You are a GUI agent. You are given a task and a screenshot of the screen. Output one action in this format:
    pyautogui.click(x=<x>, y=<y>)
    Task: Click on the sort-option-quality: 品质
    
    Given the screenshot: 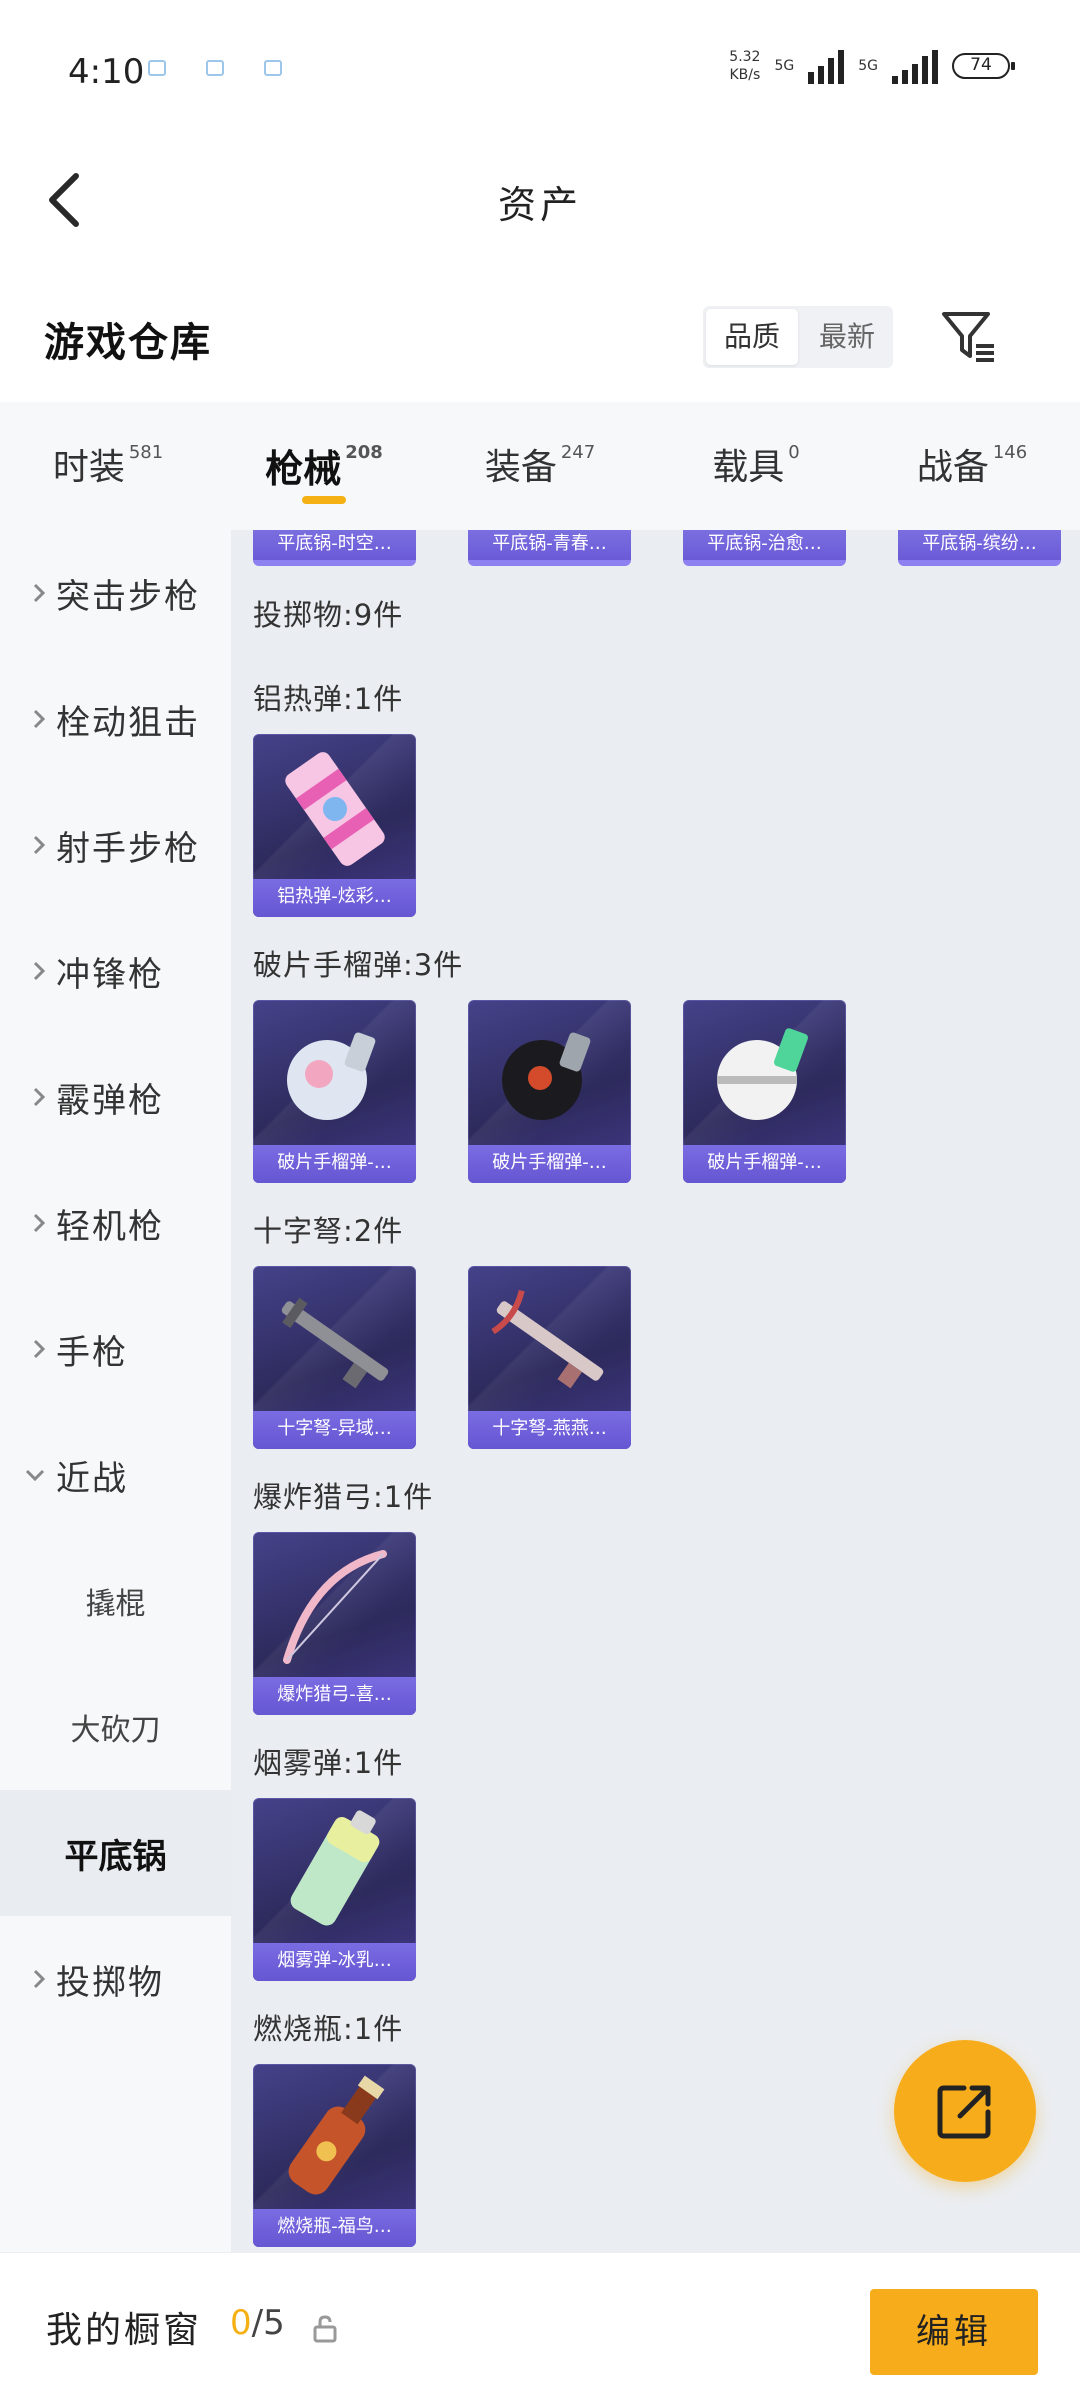 What is the action you would take?
    pyautogui.click(x=752, y=337)
    